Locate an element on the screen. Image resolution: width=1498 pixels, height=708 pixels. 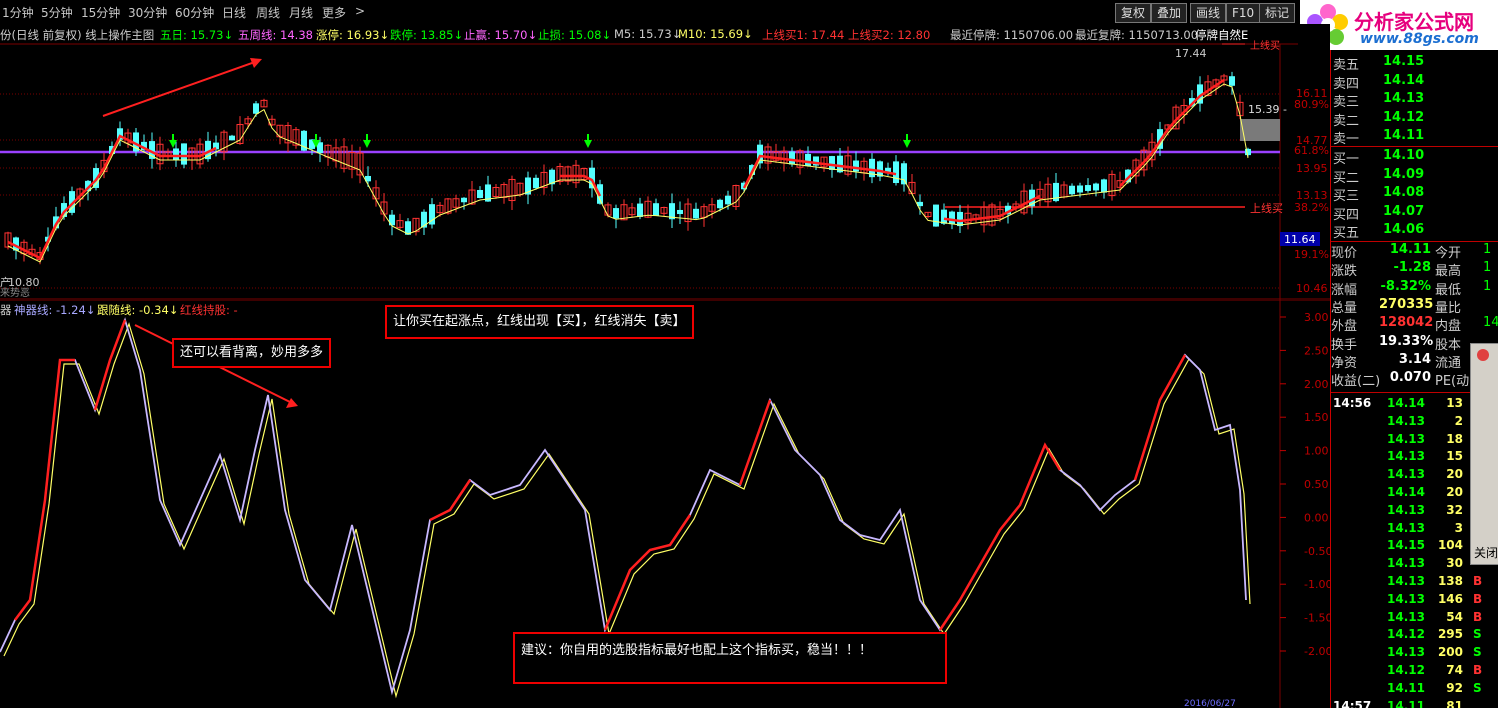
tick-volume: 32 is located at coordinates (1454, 509).